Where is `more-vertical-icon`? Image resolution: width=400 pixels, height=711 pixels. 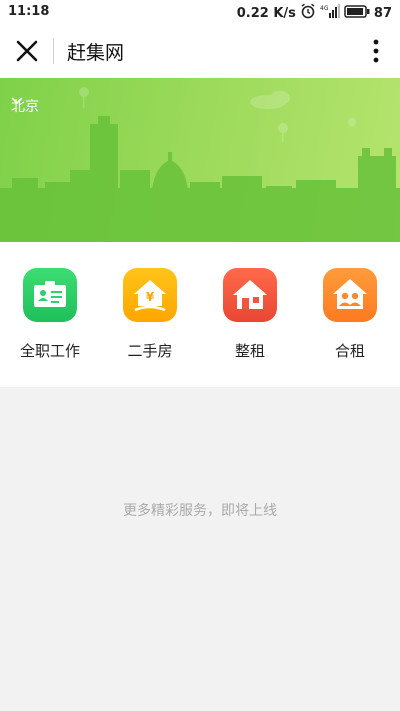
more-vertical-icon is located at coordinates (376, 51).